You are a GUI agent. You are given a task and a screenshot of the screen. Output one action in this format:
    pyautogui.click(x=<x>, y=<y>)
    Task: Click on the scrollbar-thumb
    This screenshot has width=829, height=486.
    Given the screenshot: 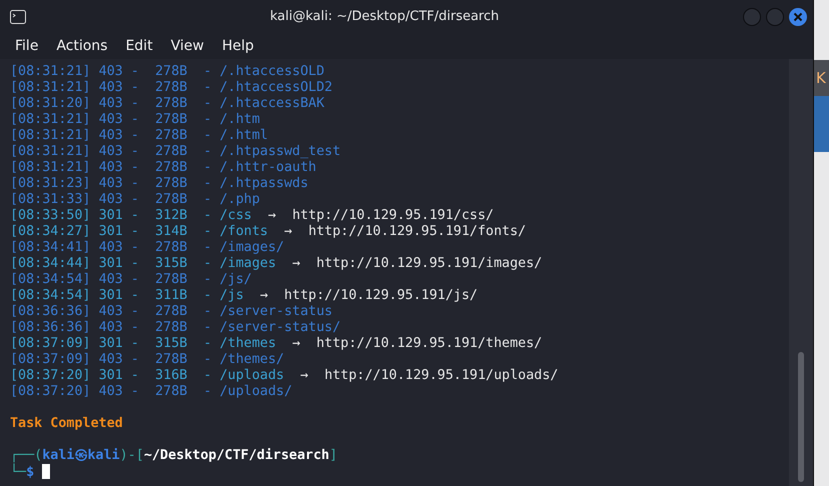 What is the action you would take?
    pyautogui.click(x=801, y=417)
    